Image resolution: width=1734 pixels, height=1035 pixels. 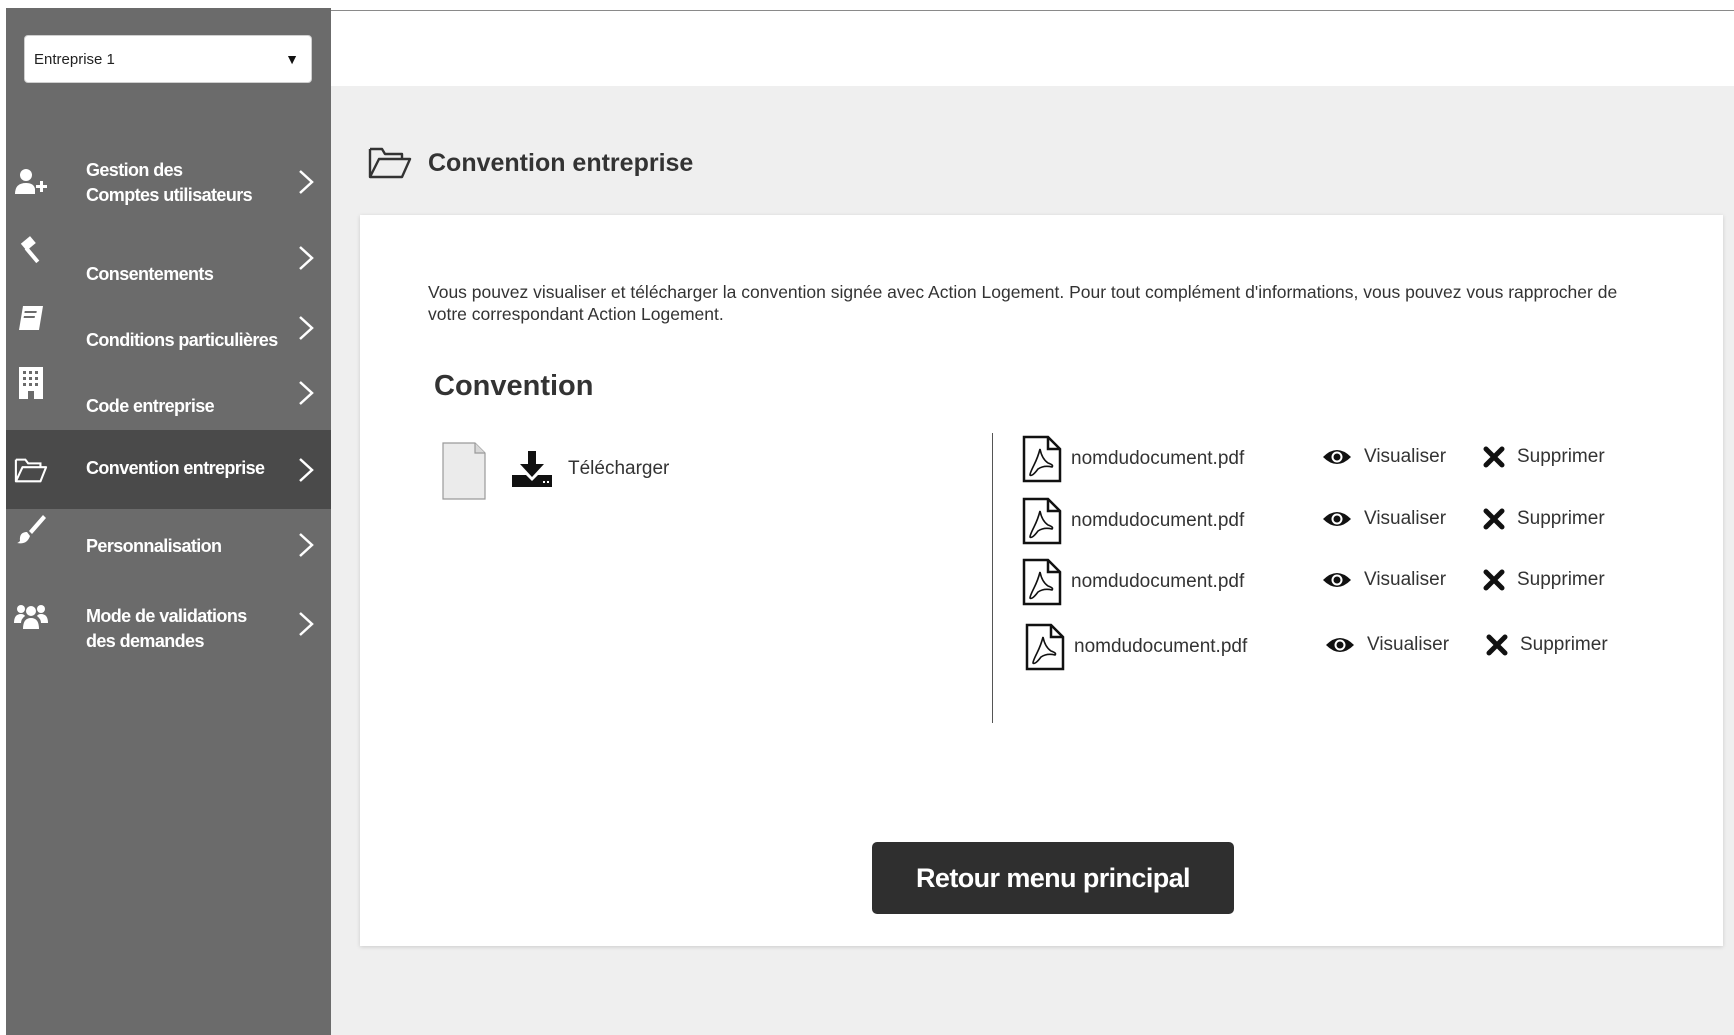 What do you see at coordinates (619, 468) in the screenshot?
I see `download-label: Télécharger` at bounding box center [619, 468].